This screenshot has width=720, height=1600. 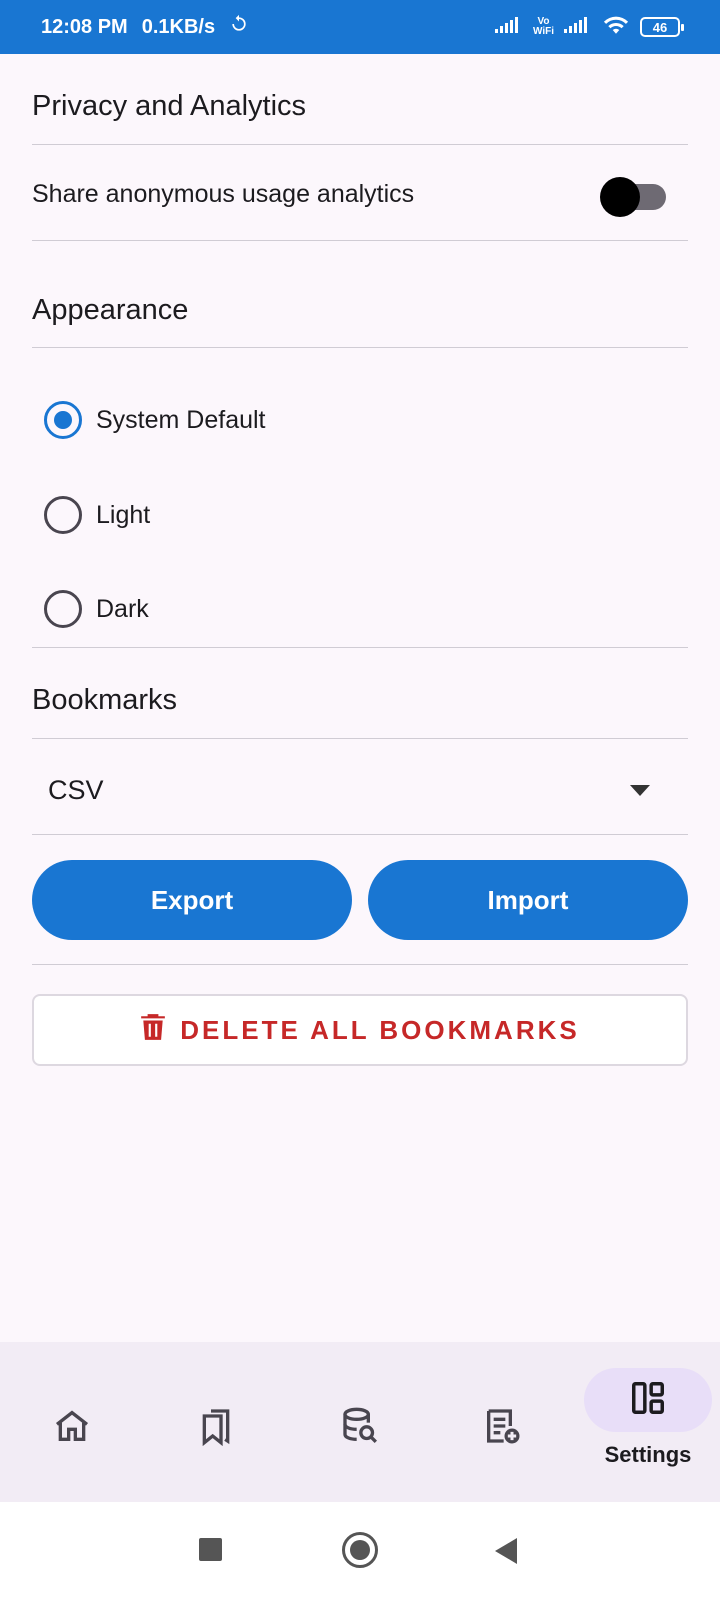 What do you see at coordinates (169, 106) in the screenshot?
I see `privacy-section-title: Privacy and Analytics` at bounding box center [169, 106].